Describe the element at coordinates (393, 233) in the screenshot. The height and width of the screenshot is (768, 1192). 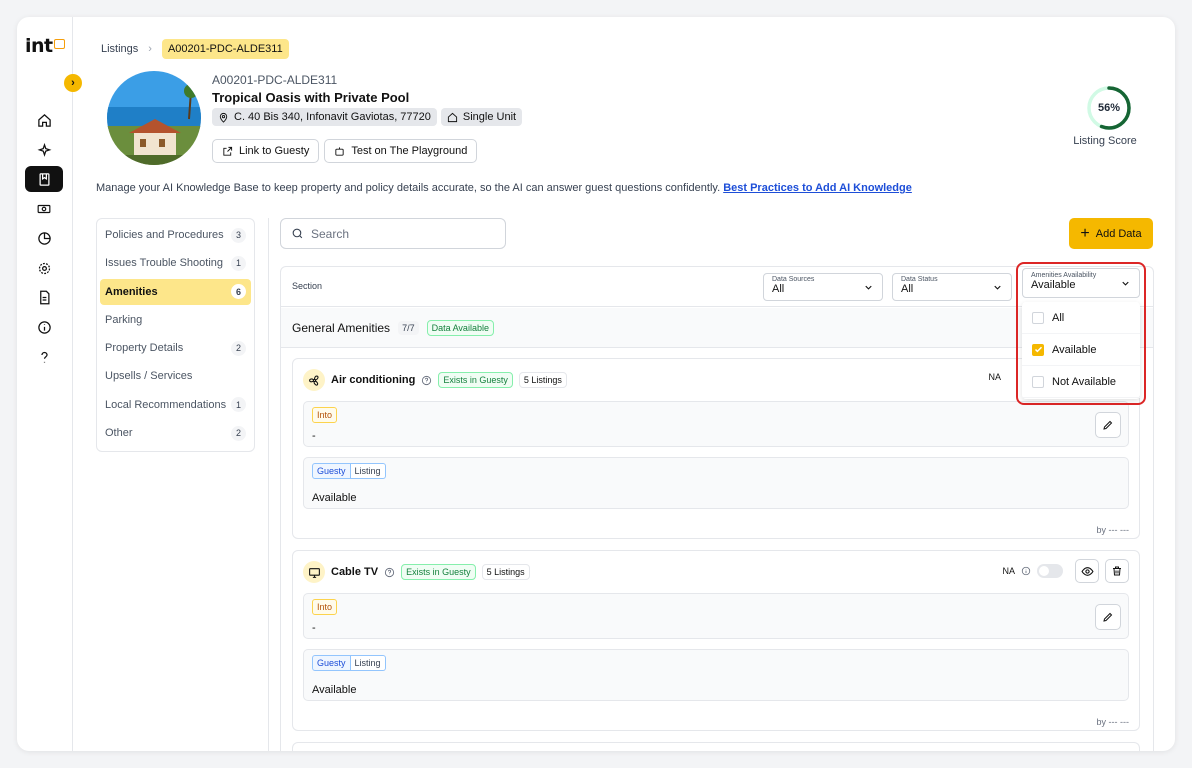
I see `search-input: Search` at that location.